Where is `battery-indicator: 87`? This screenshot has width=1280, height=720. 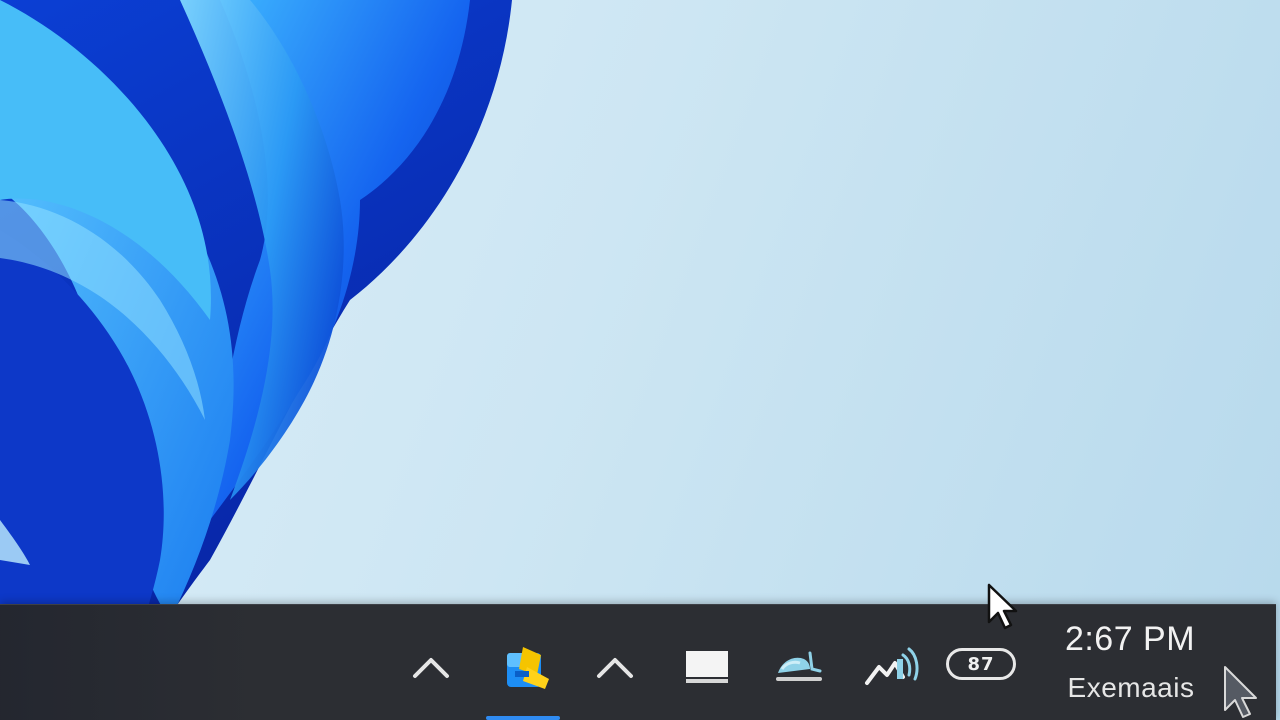 battery-indicator: 87 is located at coordinates (981, 664).